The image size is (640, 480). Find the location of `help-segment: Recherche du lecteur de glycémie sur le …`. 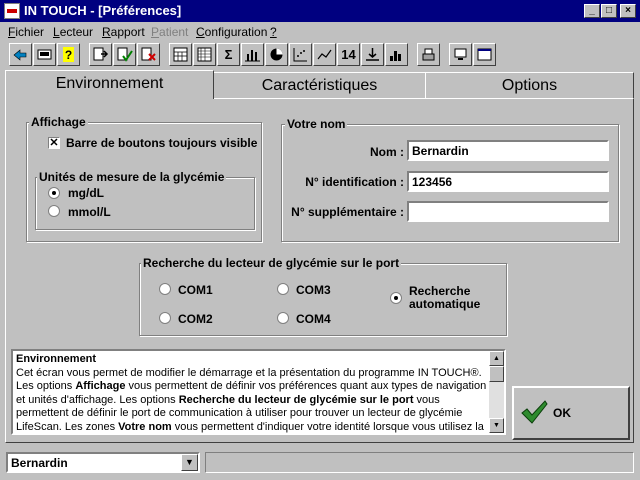

help-segment: Recherche du lecteur de glycémie sur le … is located at coordinates (296, 399).